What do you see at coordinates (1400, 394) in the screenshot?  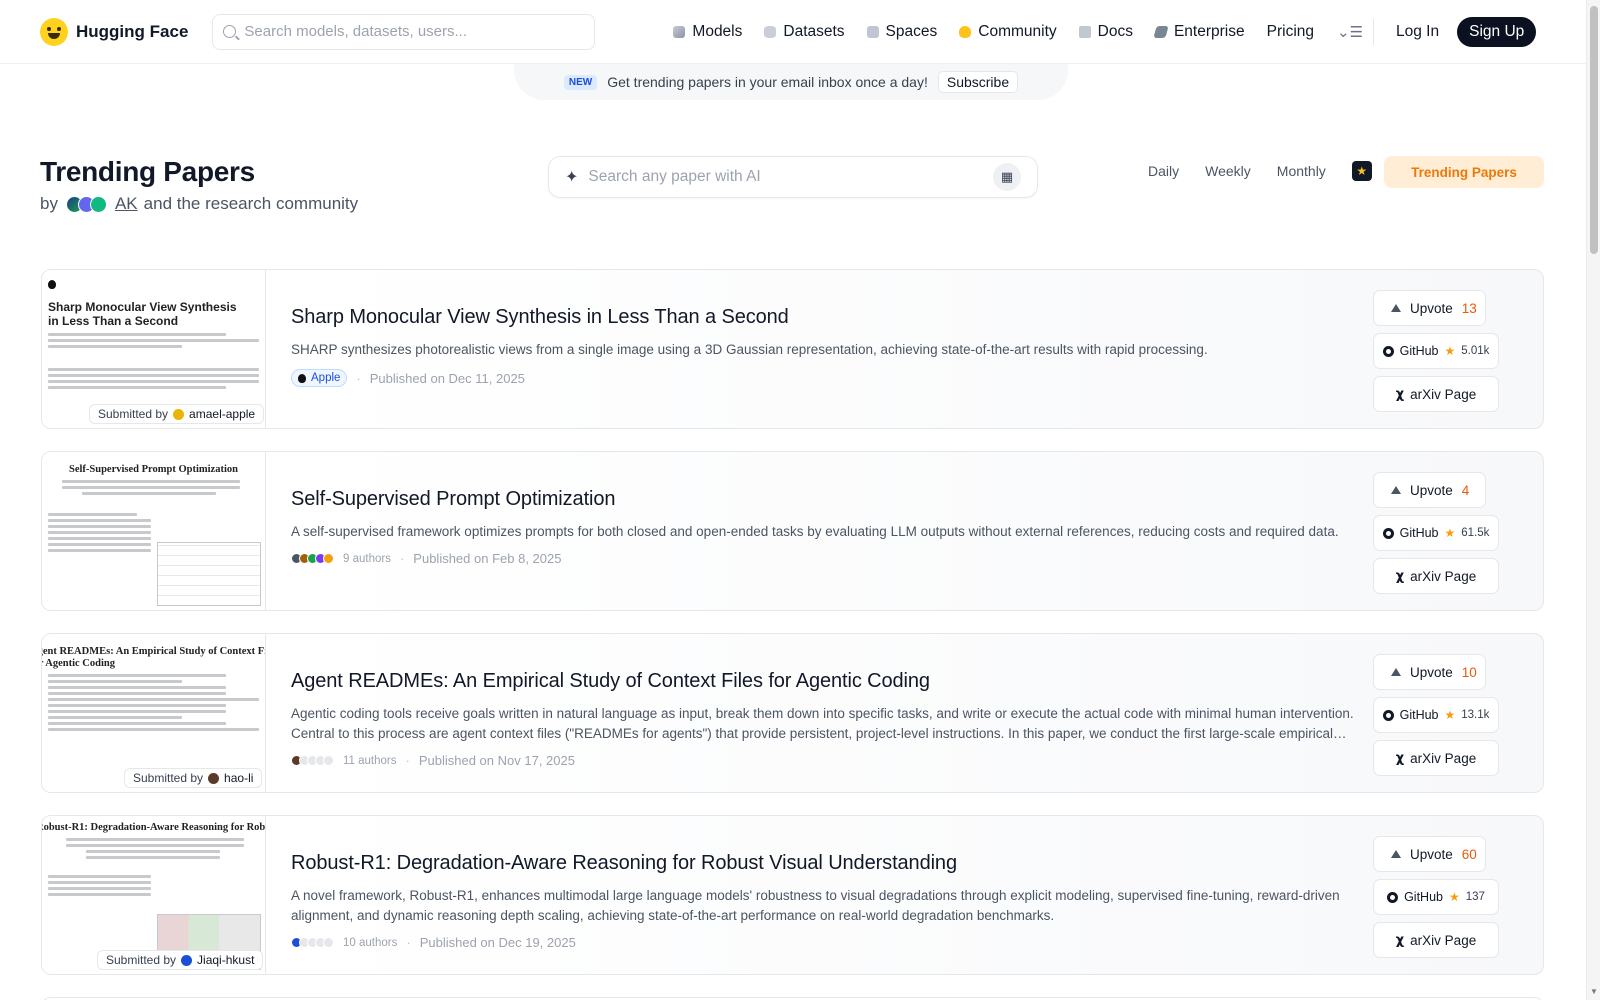 I see `arxiv-x-icon: χ` at bounding box center [1400, 394].